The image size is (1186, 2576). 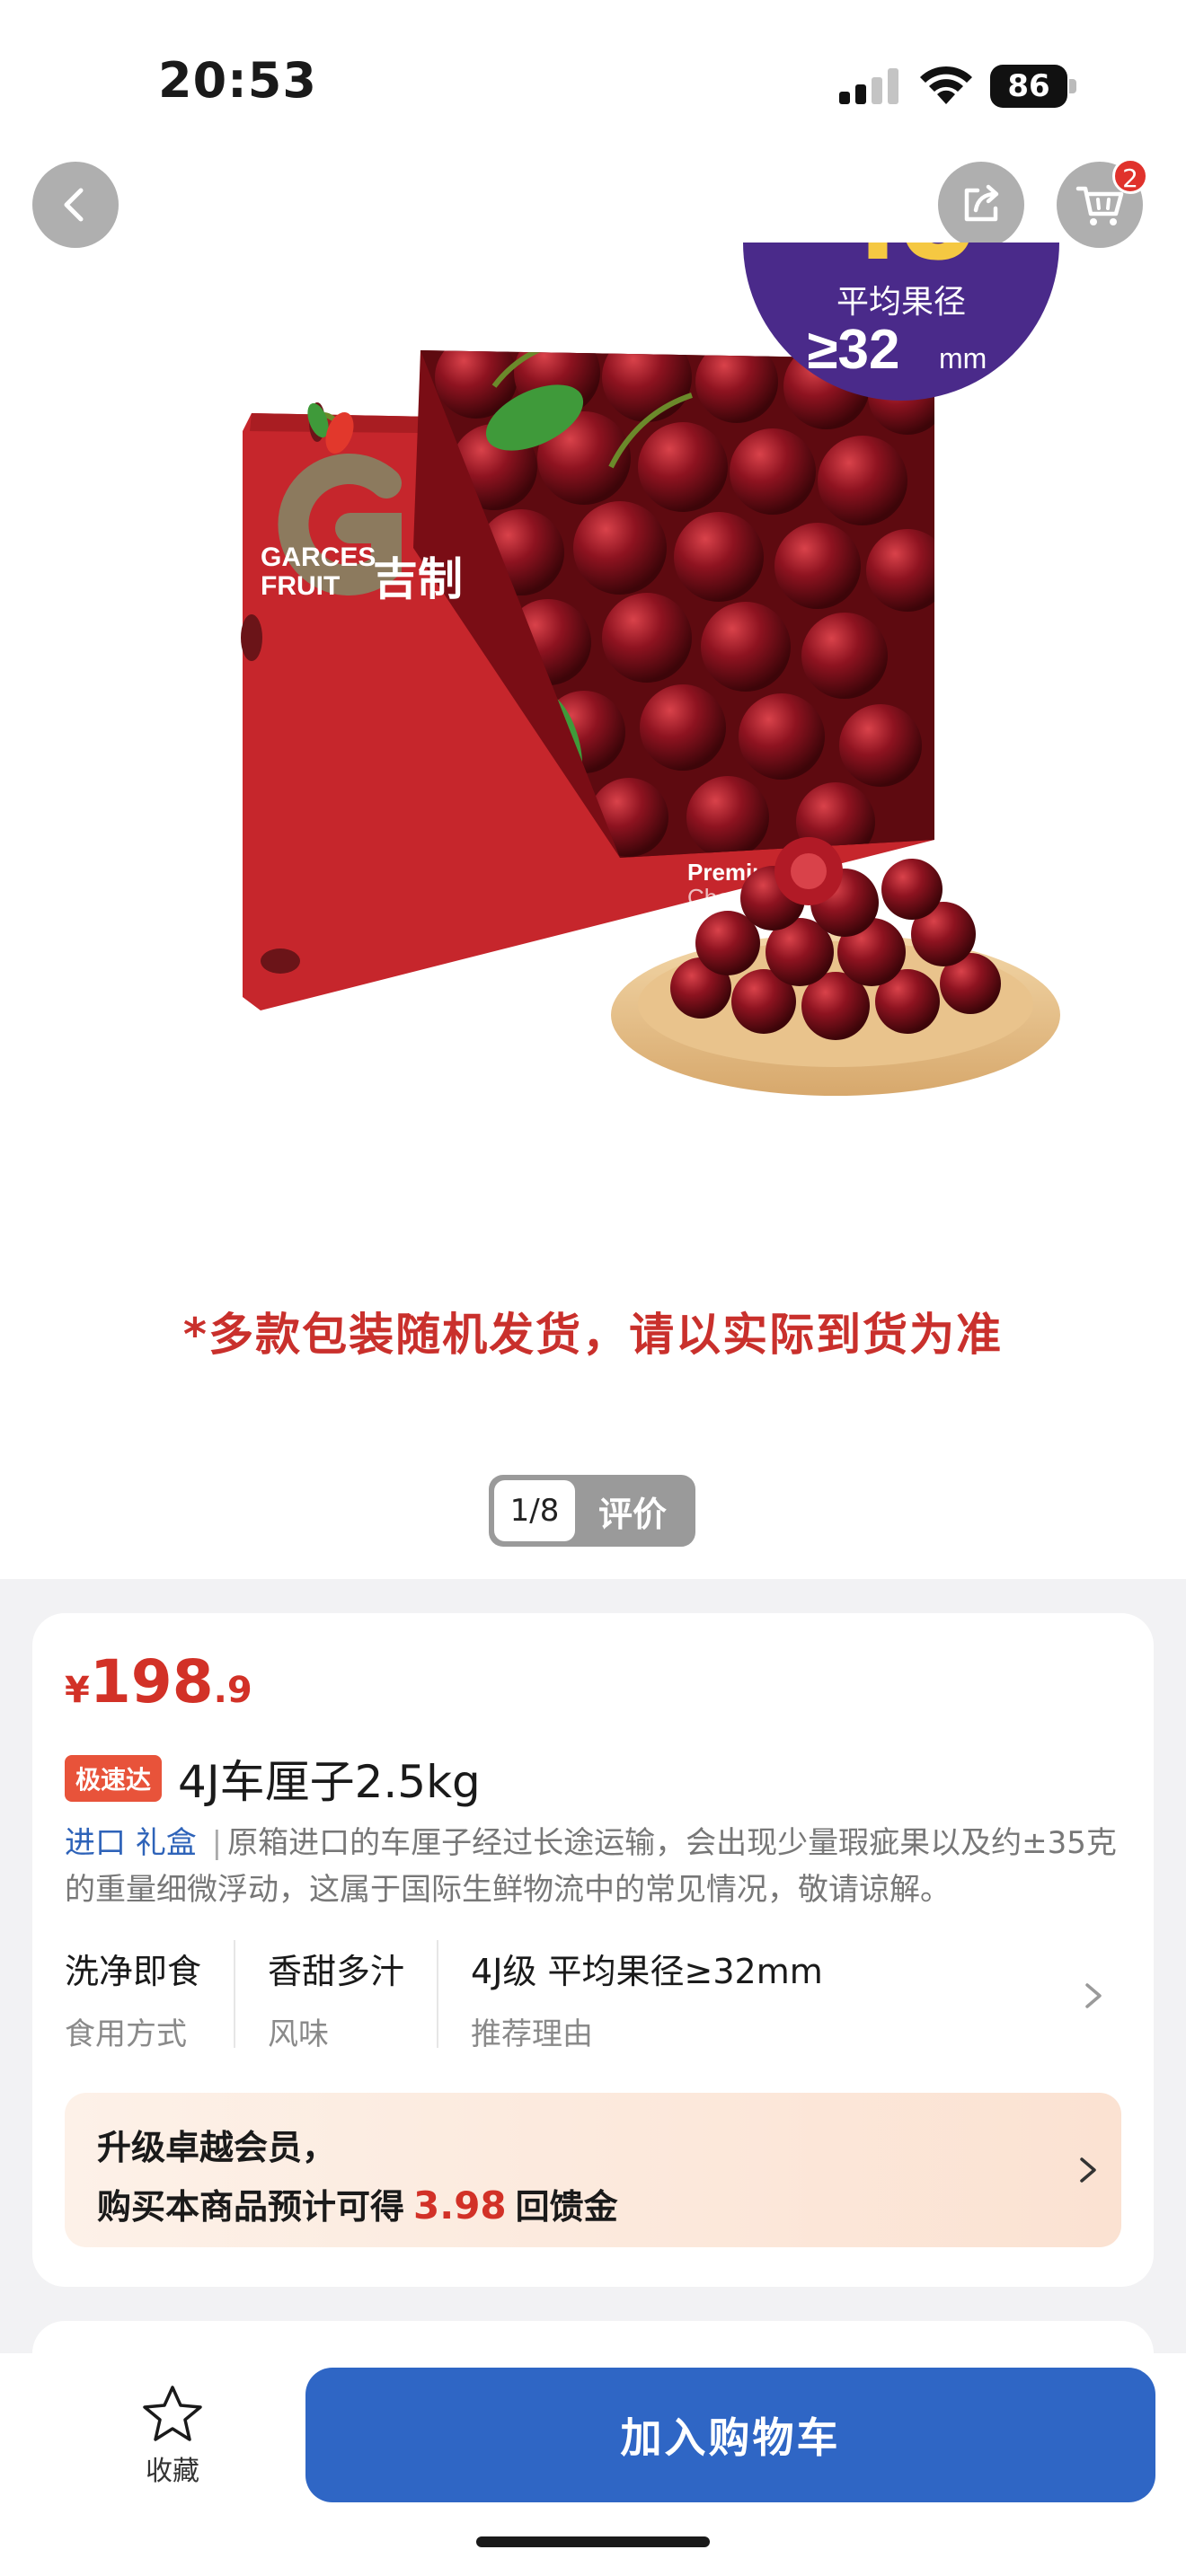 What do you see at coordinates (593, 1335) in the screenshot?
I see `packaging-disclaimer: *多款包装随机发货，请以实际到货为准` at bounding box center [593, 1335].